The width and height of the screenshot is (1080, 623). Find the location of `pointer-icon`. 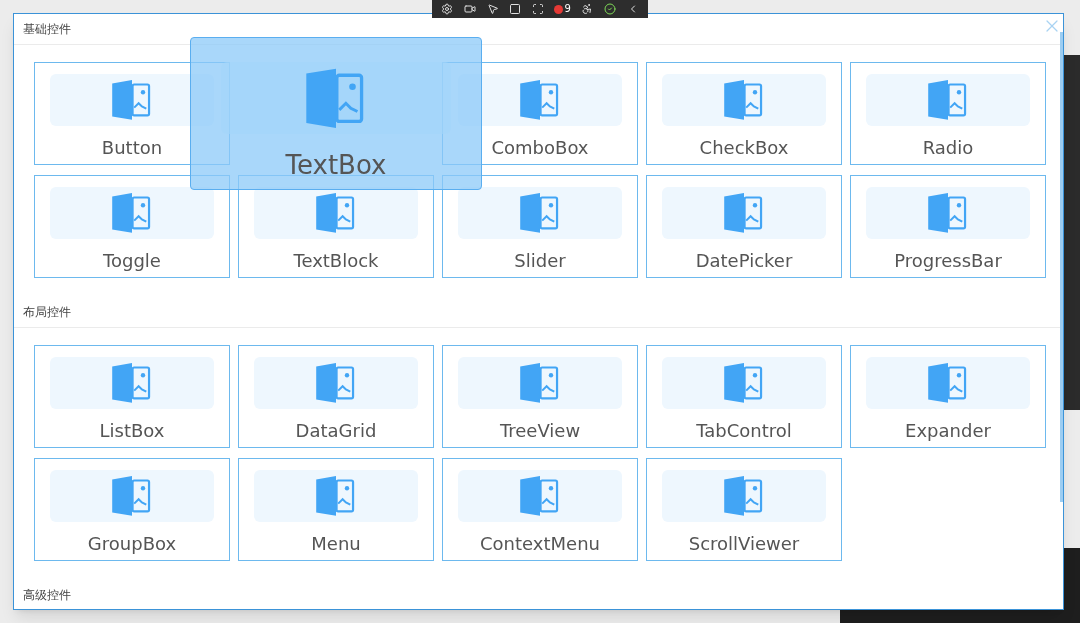

pointer-icon is located at coordinates (492, 9).